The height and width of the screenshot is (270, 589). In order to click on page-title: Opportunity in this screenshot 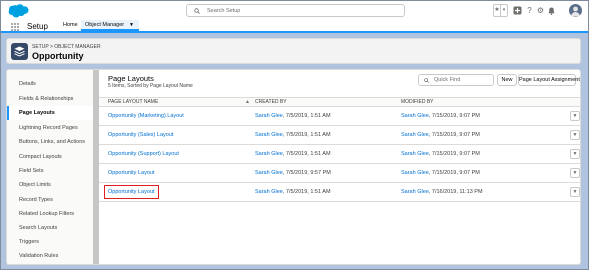, I will do `click(58, 56)`.